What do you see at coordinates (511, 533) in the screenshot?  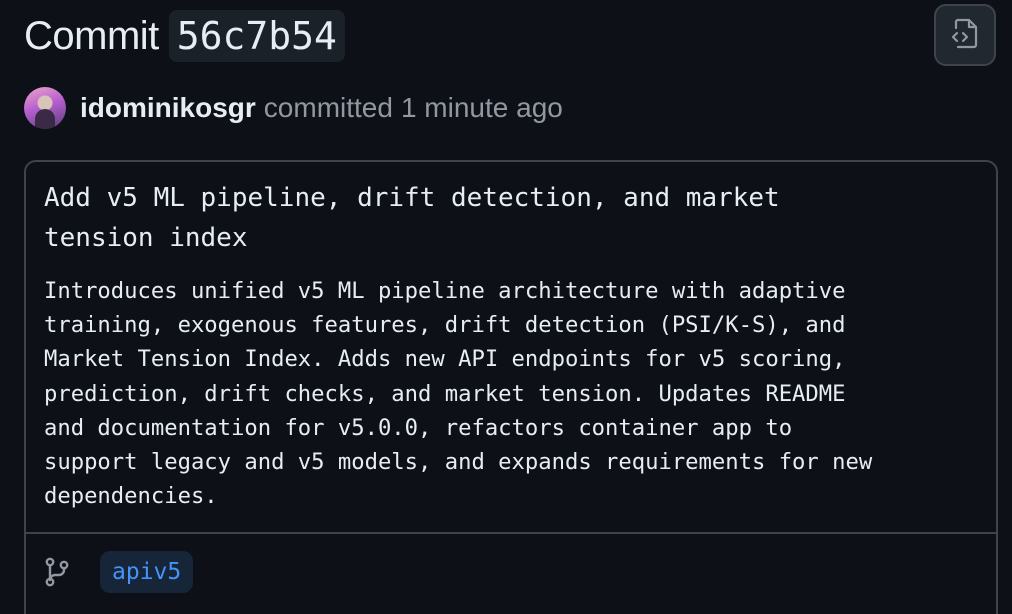 I see `divider` at bounding box center [511, 533].